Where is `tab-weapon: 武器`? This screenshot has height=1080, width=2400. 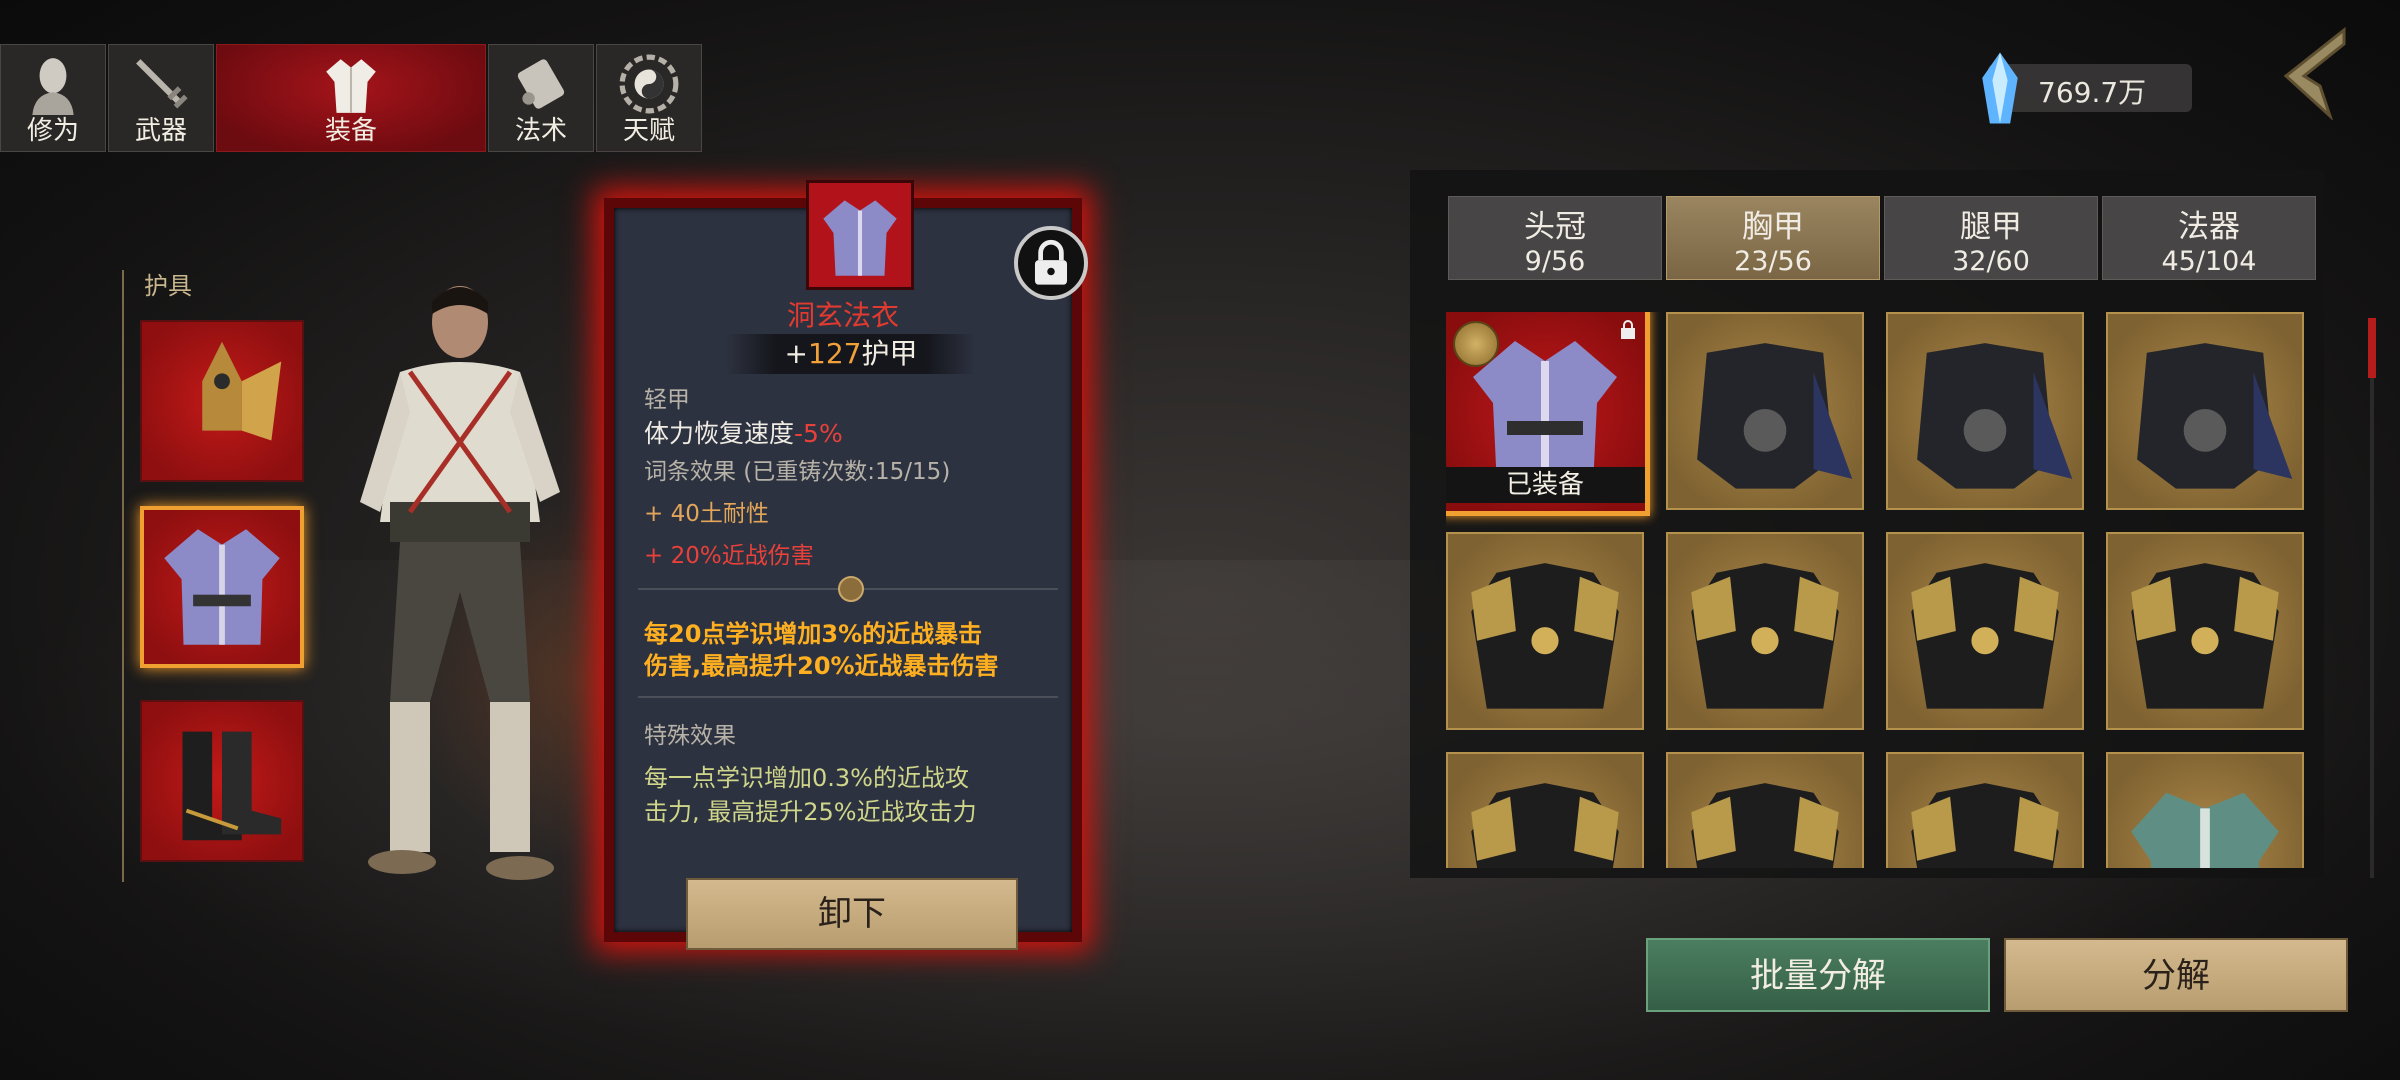
tab-weapon: 武器 is located at coordinates (161, 98).